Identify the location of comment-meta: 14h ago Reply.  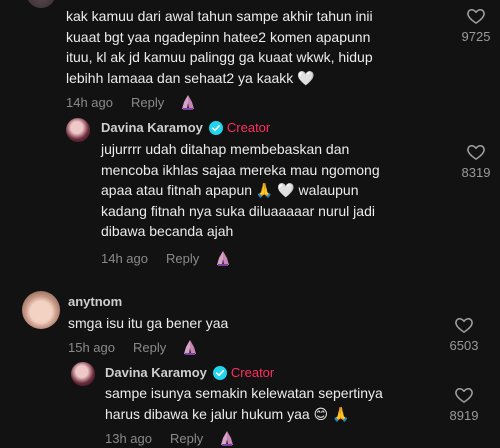
(132, 102).